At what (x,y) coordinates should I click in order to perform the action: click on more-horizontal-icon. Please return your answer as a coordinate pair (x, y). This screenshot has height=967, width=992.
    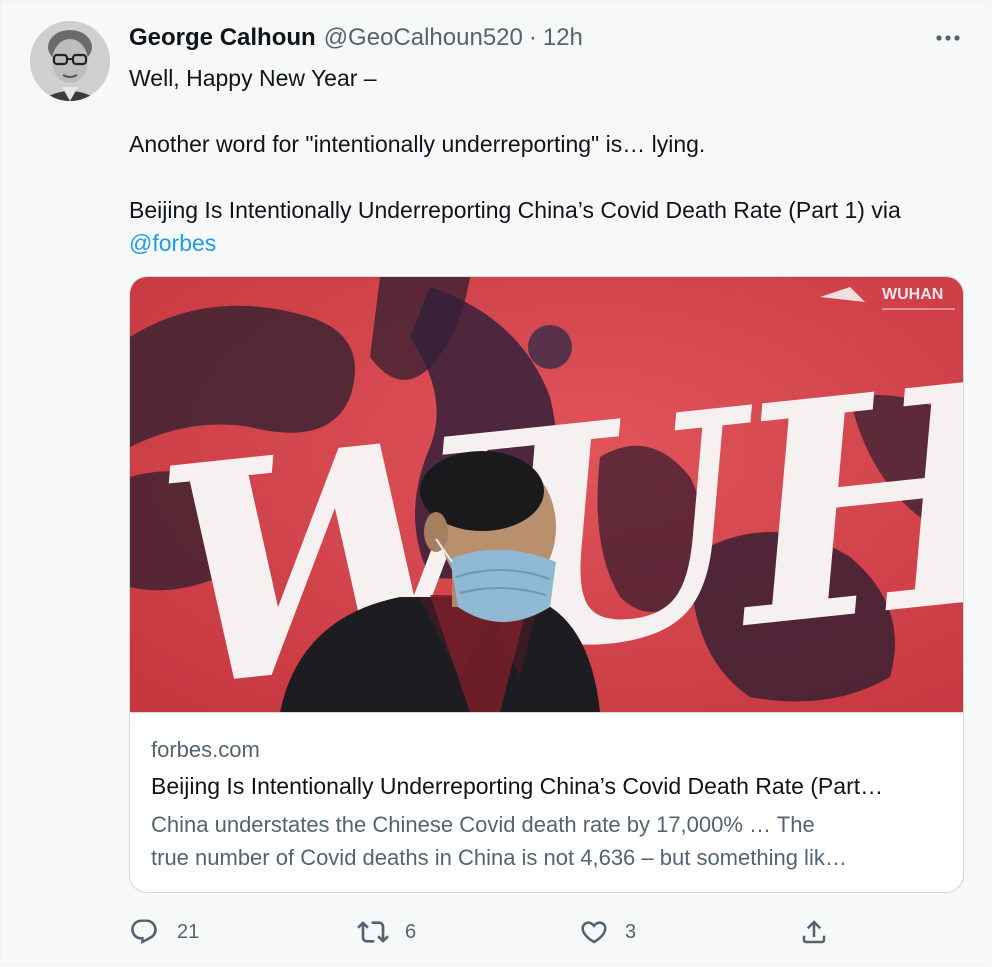
    Looking at the image, I should click on (948, 38).